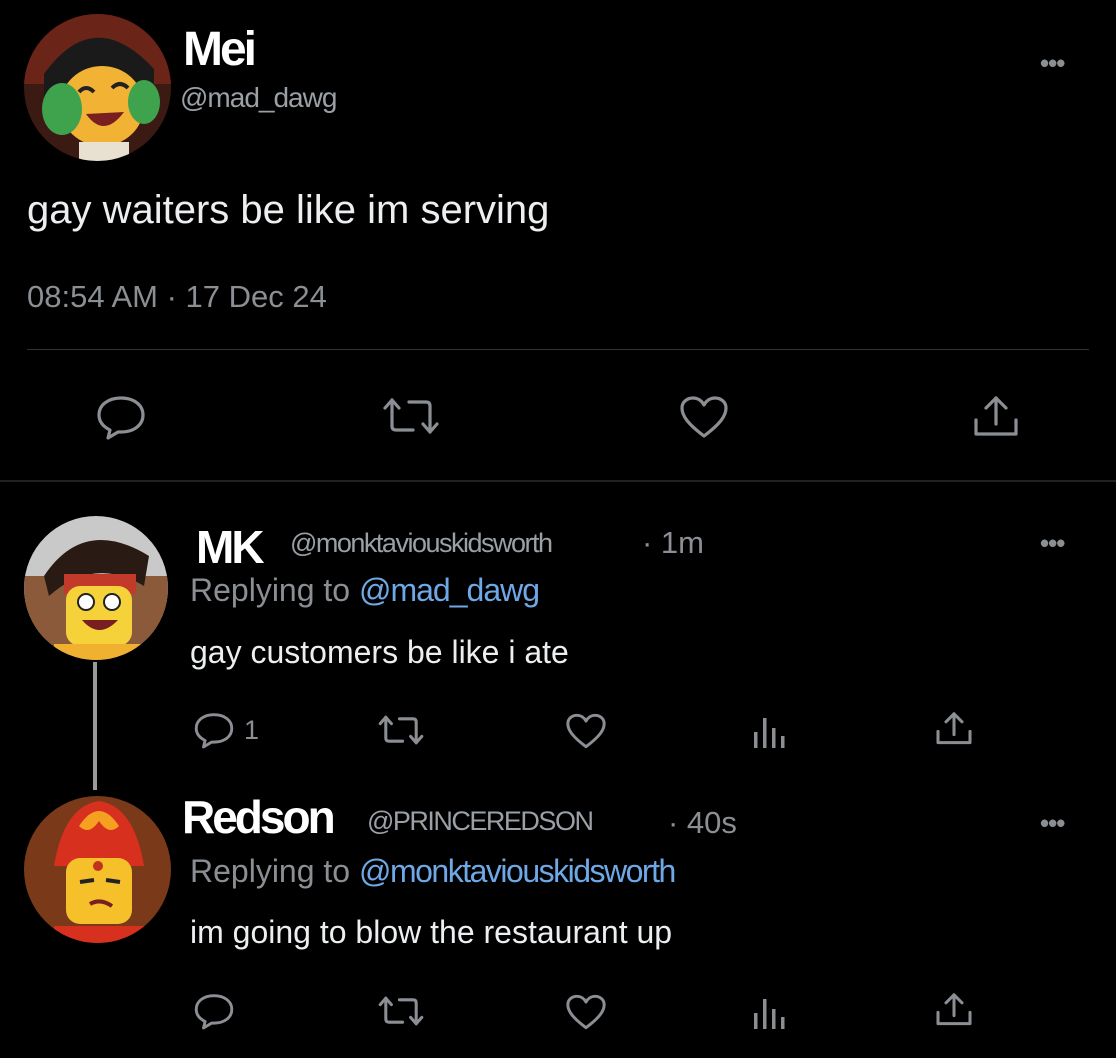 The height and width of the screenshot is (1058, 1116). I want to click on reply-author-handle: @PRINCEREDSON, so click(480, 821).